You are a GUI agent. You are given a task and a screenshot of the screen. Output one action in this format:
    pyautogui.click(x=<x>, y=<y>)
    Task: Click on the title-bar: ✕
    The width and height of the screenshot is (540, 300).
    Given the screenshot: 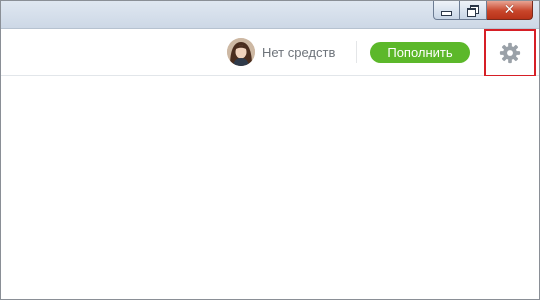 What is the action you would take?
    pyautogui.click(x=270, y=15)
    